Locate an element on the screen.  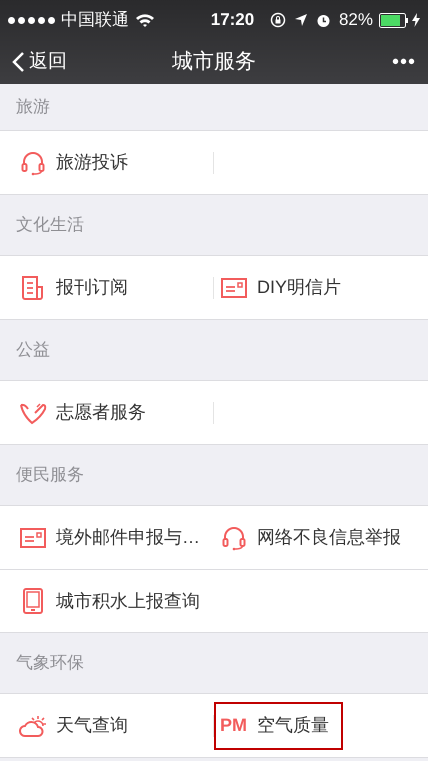
heart-hand-icon is located at coordinates (33, 412).